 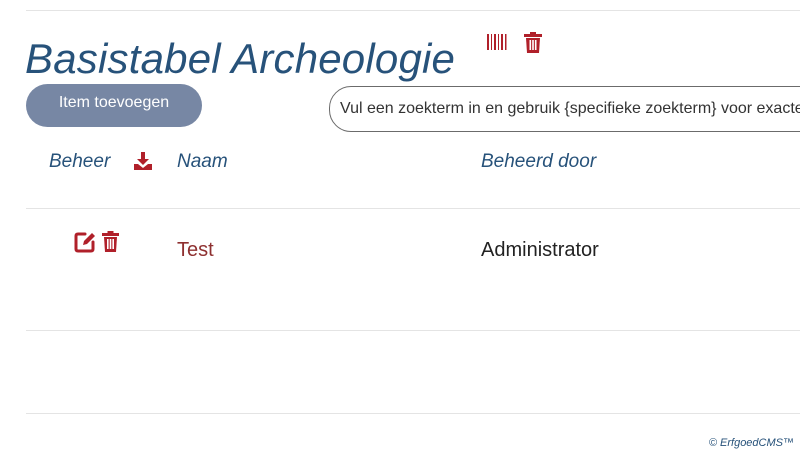 I want to click on row-divider, so click(x=413, y=330).